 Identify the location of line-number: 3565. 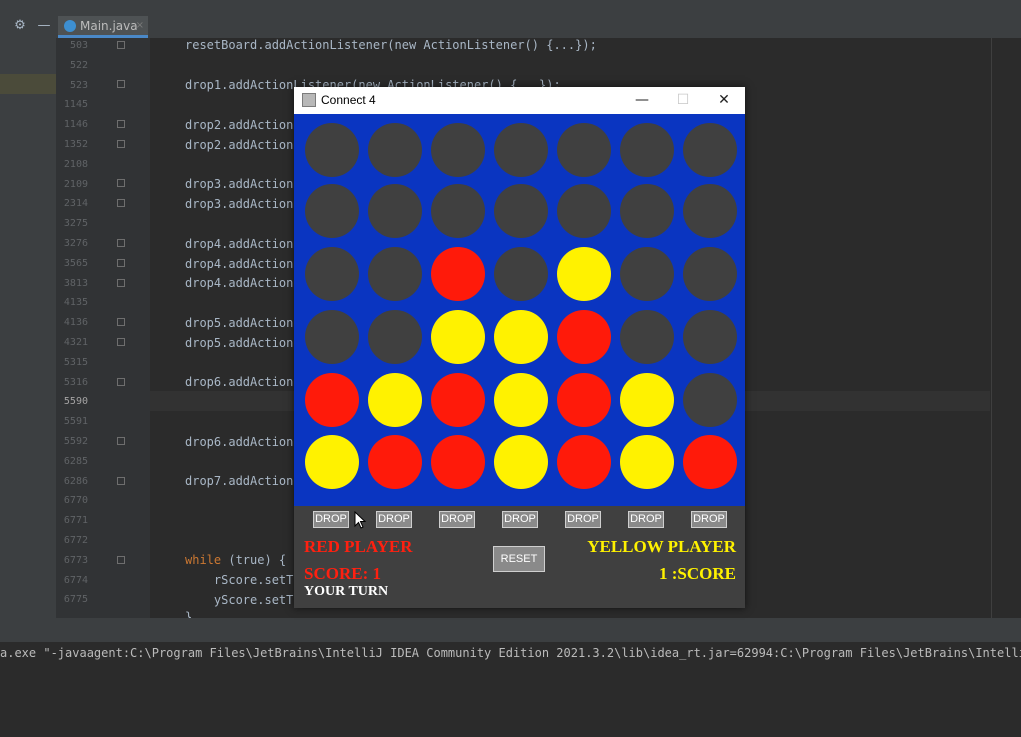
(75, 263).